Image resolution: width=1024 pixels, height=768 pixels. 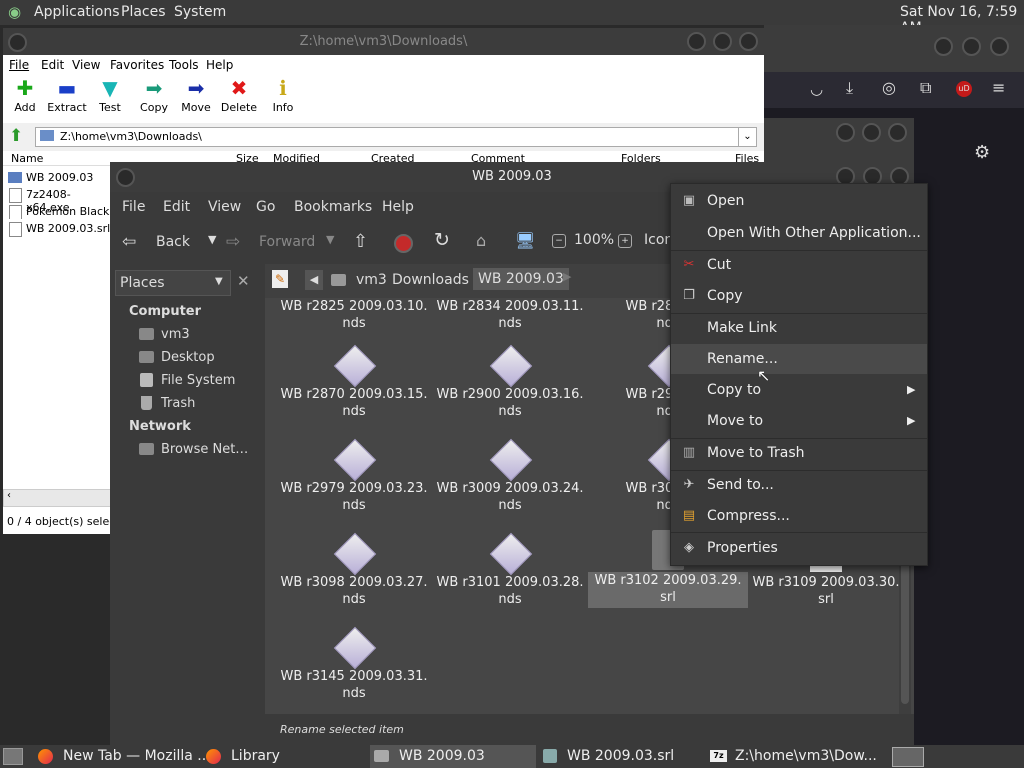 What do you see at coordinates (403, 243) in the screenshot?
I see `stop-icon` at bounding box center [403, 243].